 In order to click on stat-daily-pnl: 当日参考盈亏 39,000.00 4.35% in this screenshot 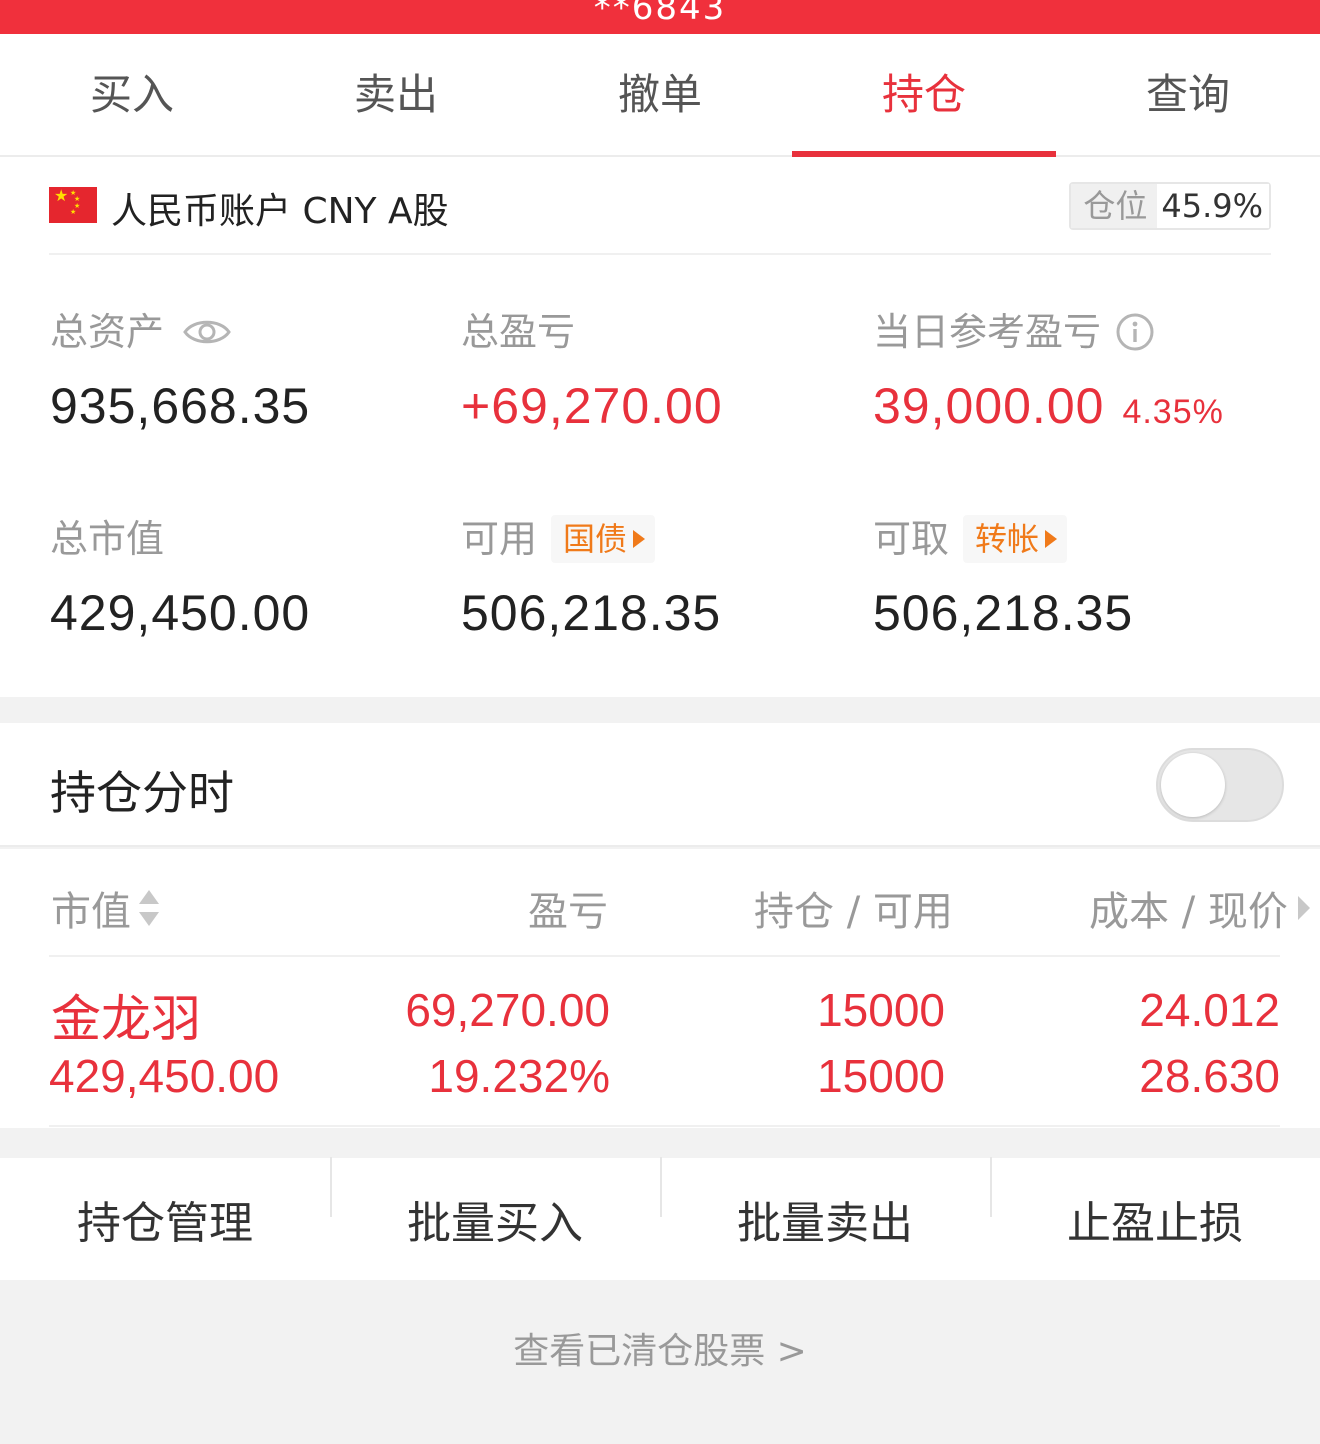, I will do `click(1048, 371)`.